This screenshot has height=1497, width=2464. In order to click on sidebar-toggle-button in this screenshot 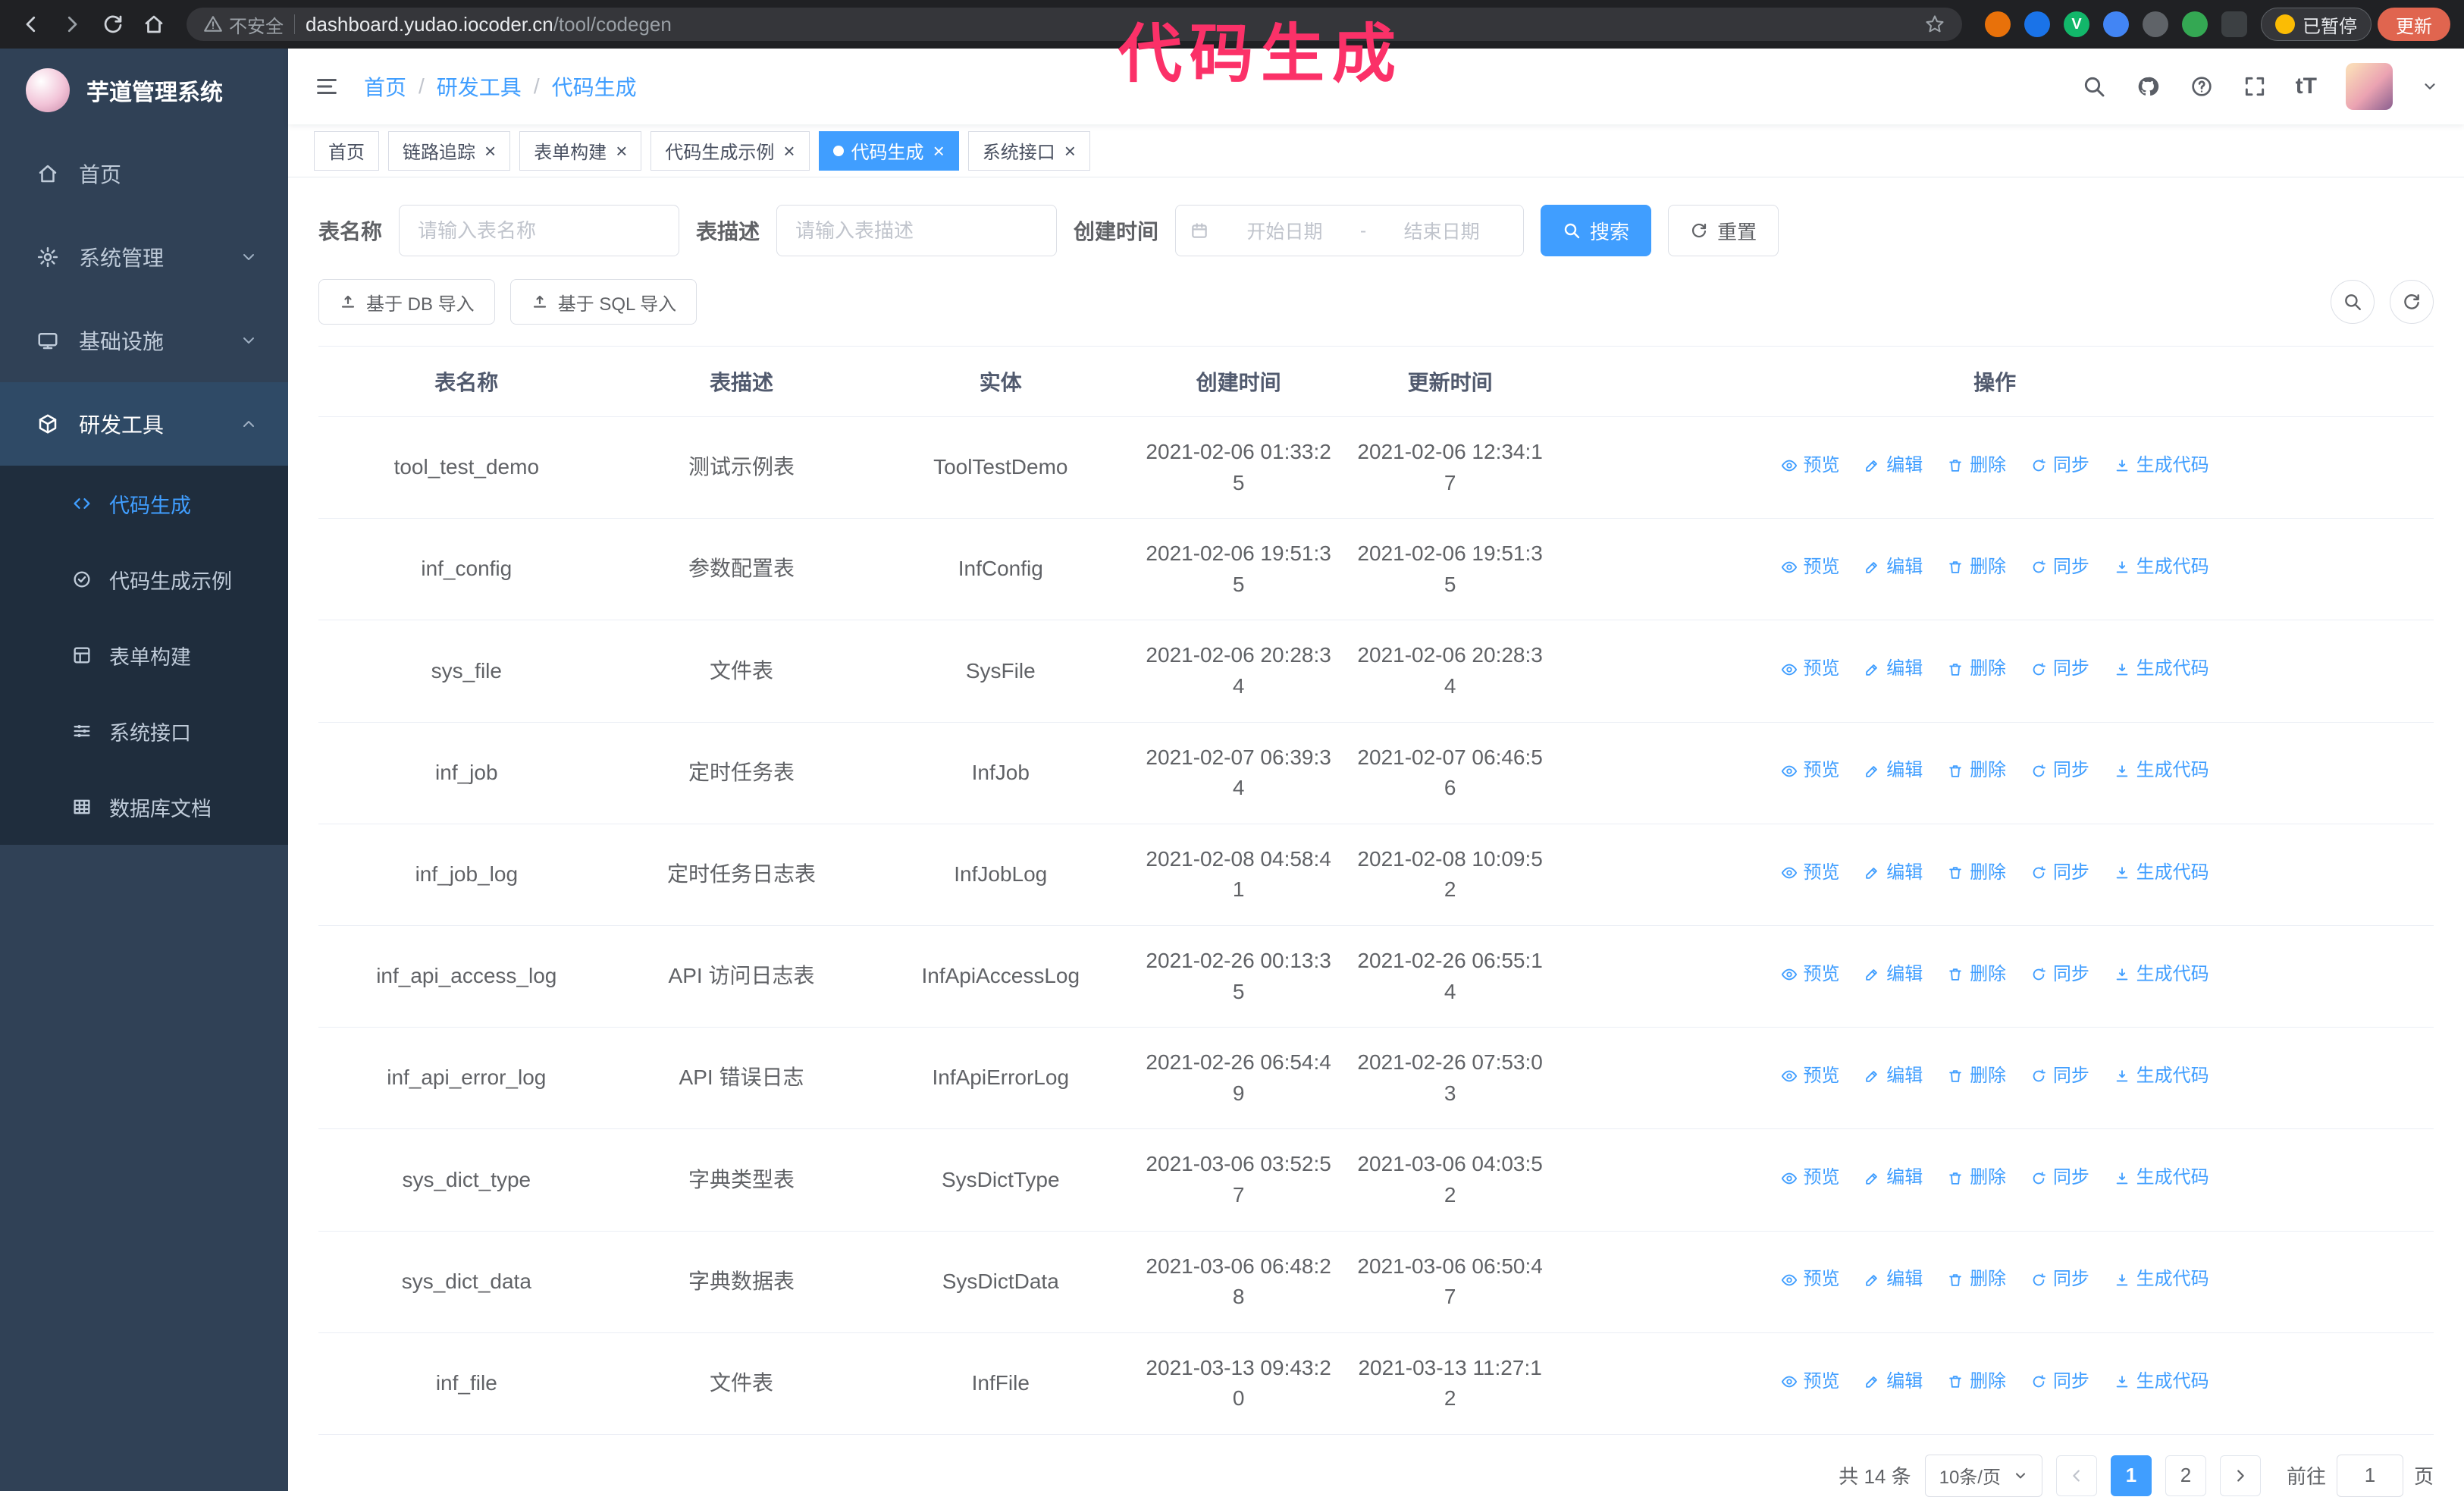, I will do `click(327, 86)`.